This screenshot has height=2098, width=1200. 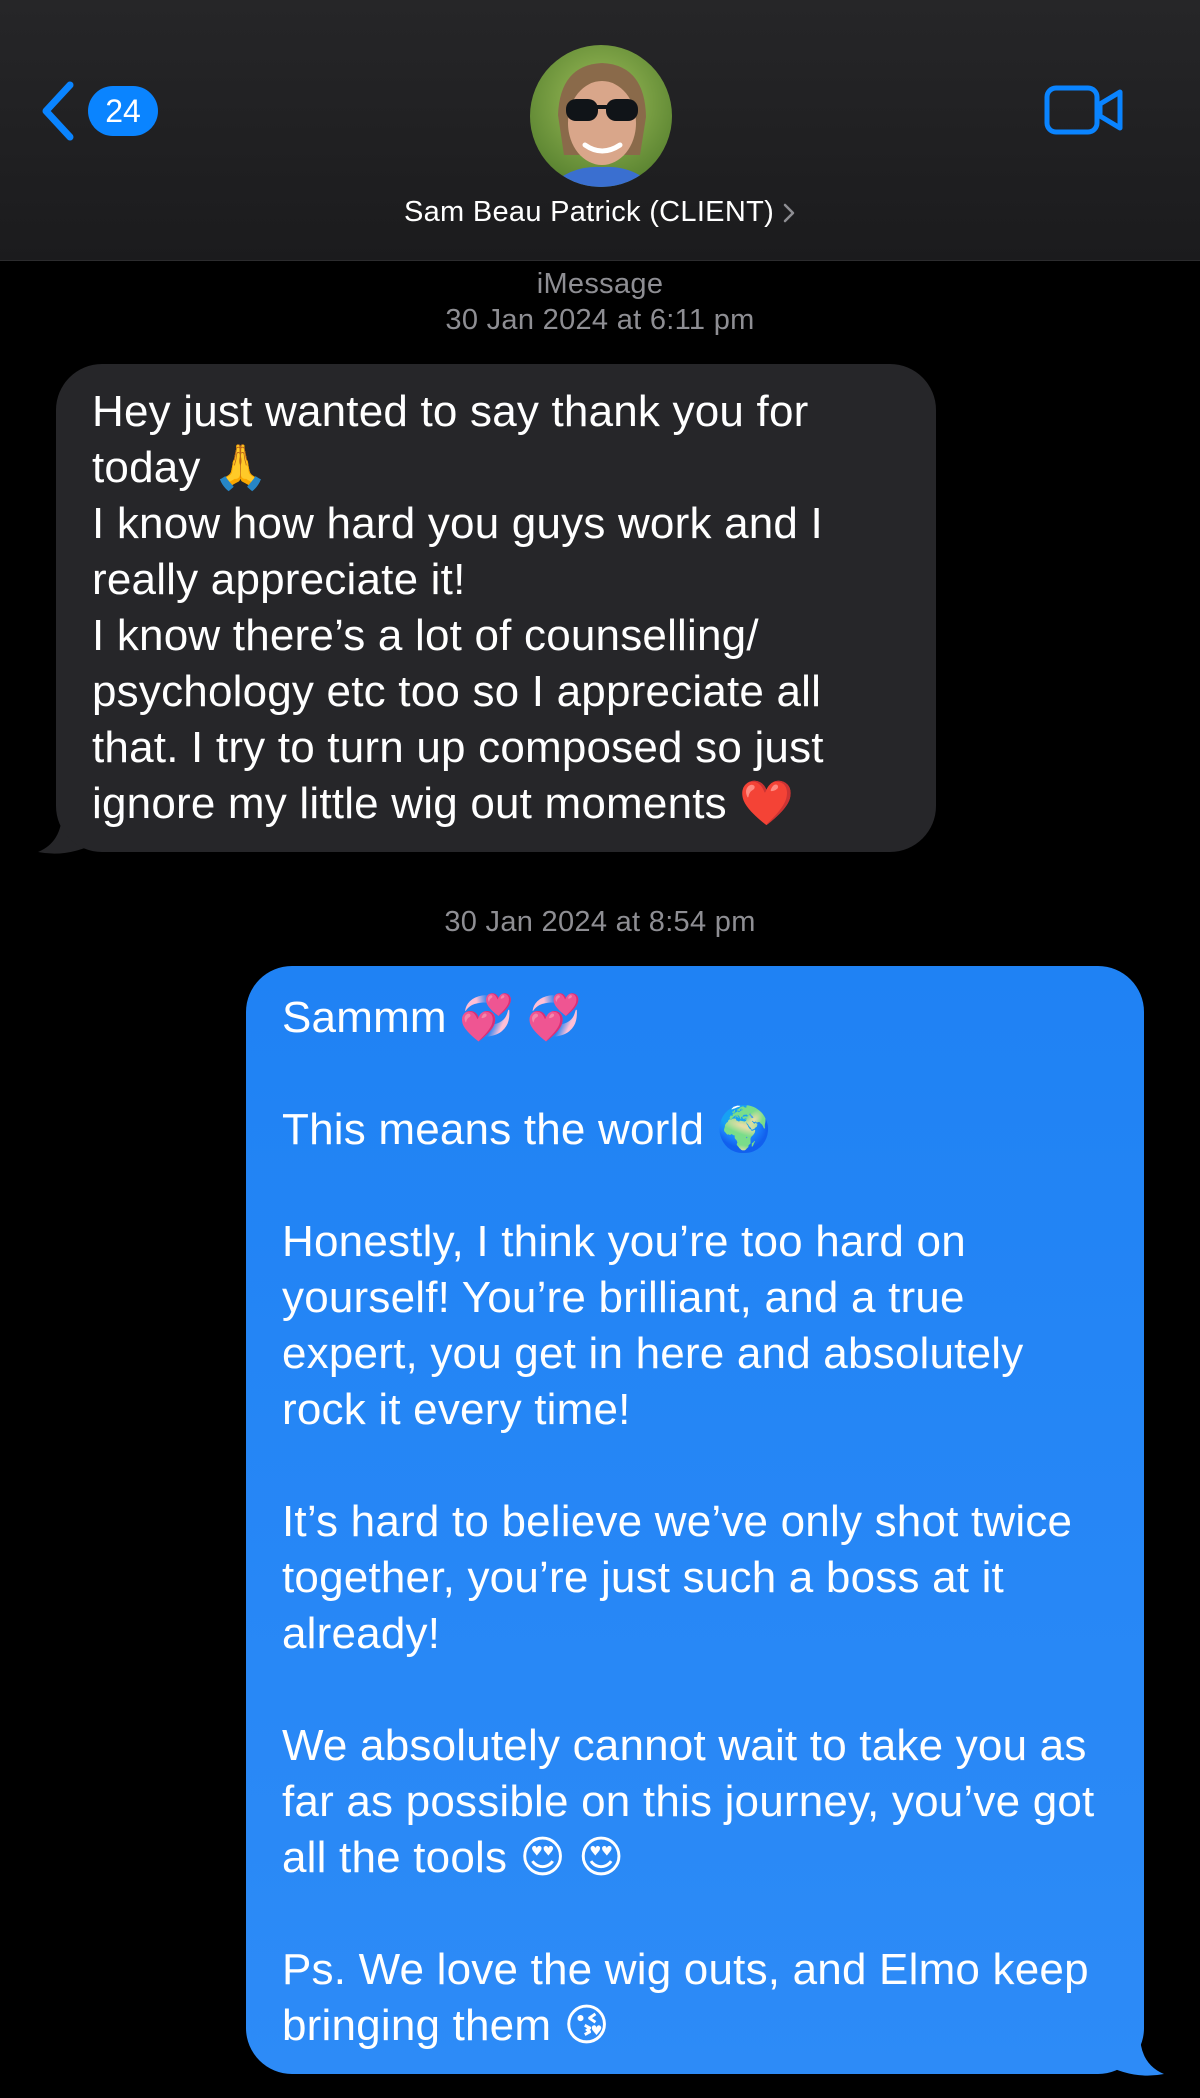 I want to click on video-camera-icon, so click(x=1083, y=110).